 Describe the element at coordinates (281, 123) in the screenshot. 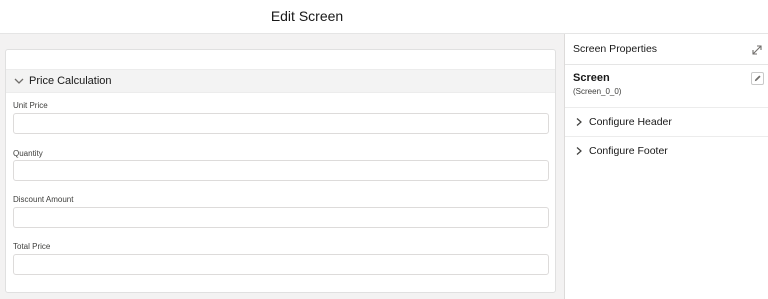

I see `unit-price-input` at that location.